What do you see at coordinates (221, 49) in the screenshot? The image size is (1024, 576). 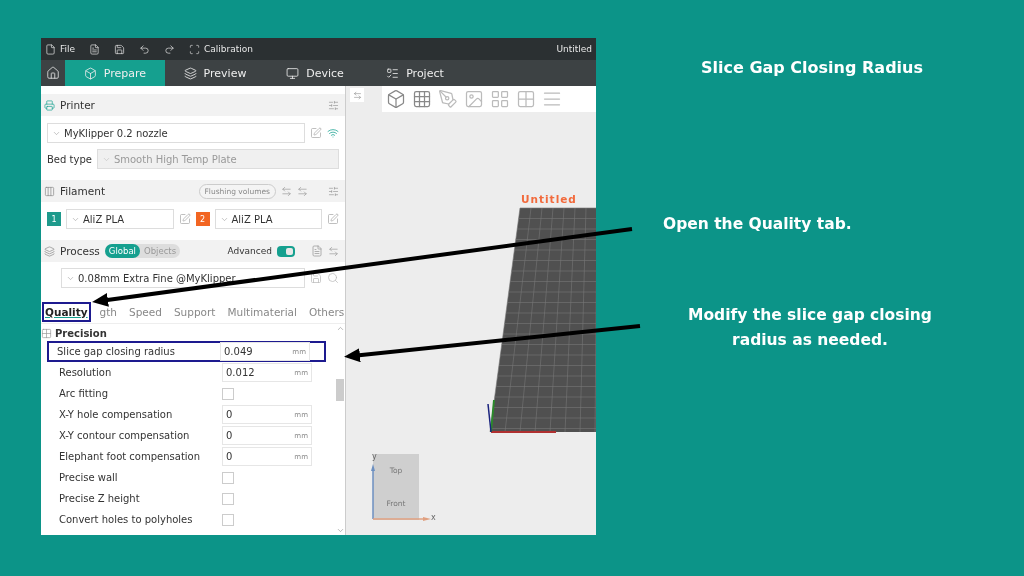 I see `calibration-menu: Calibration` at bounding box center [221, 49].